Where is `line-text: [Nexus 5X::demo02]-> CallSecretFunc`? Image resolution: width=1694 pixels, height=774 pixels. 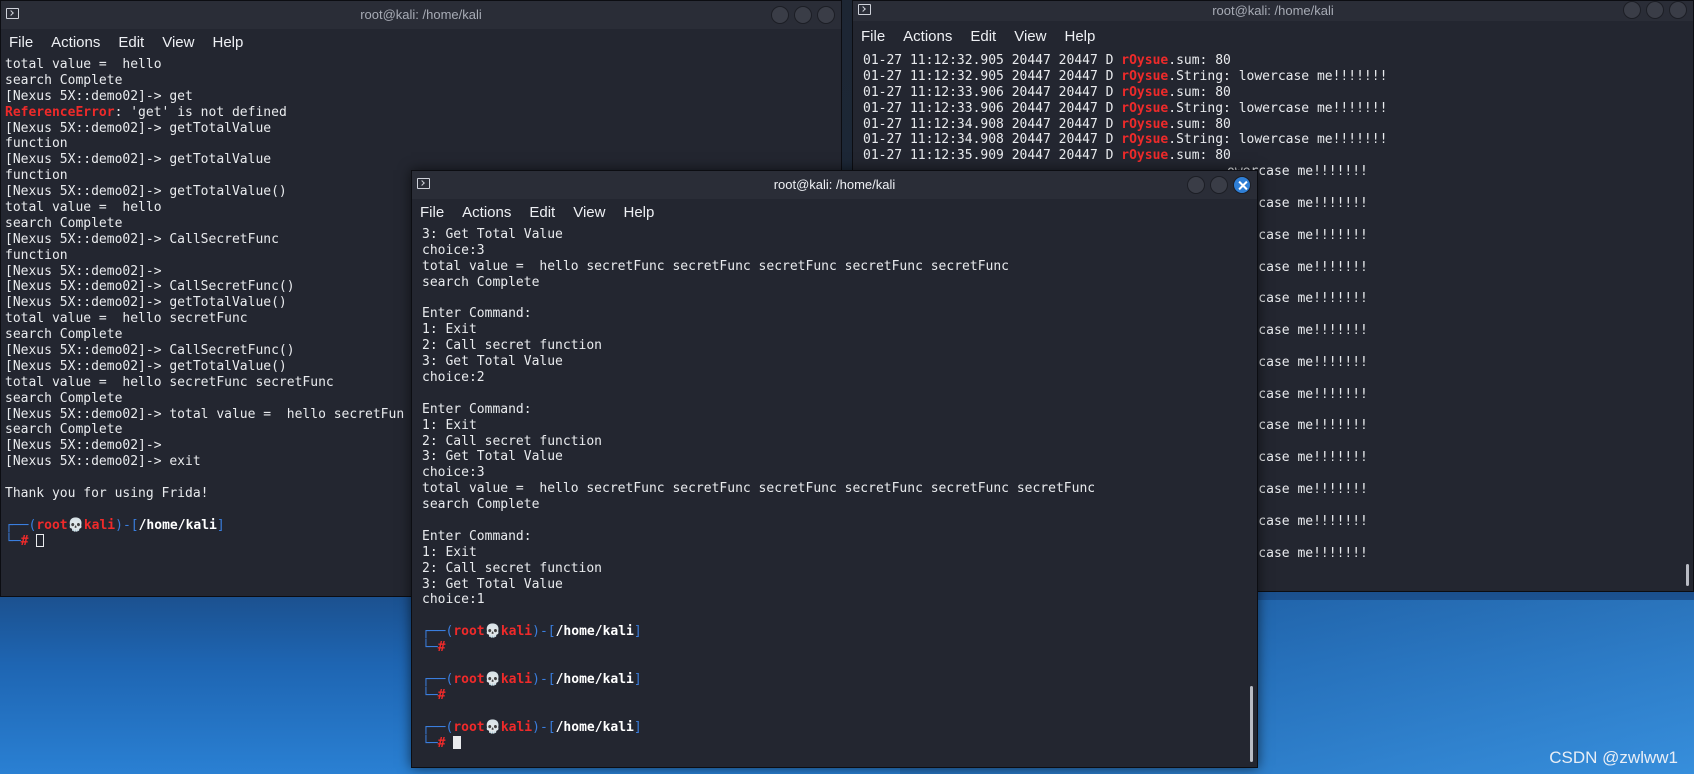
line-text: [Nexus 5X::demo02]-> CallSecretFunc is located at coordinates (142, 239).